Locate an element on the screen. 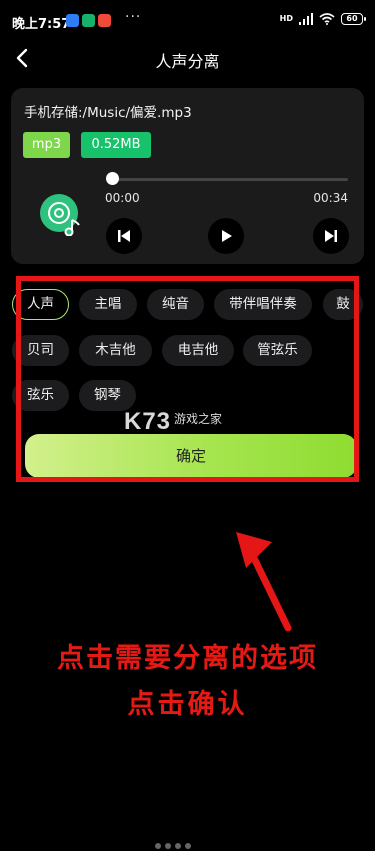  play-button is located at coordinates (226, 236).